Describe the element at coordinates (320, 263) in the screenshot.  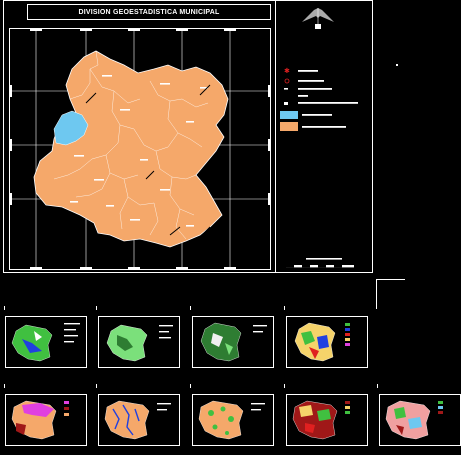
I see `scale-bar-icon` at that location.